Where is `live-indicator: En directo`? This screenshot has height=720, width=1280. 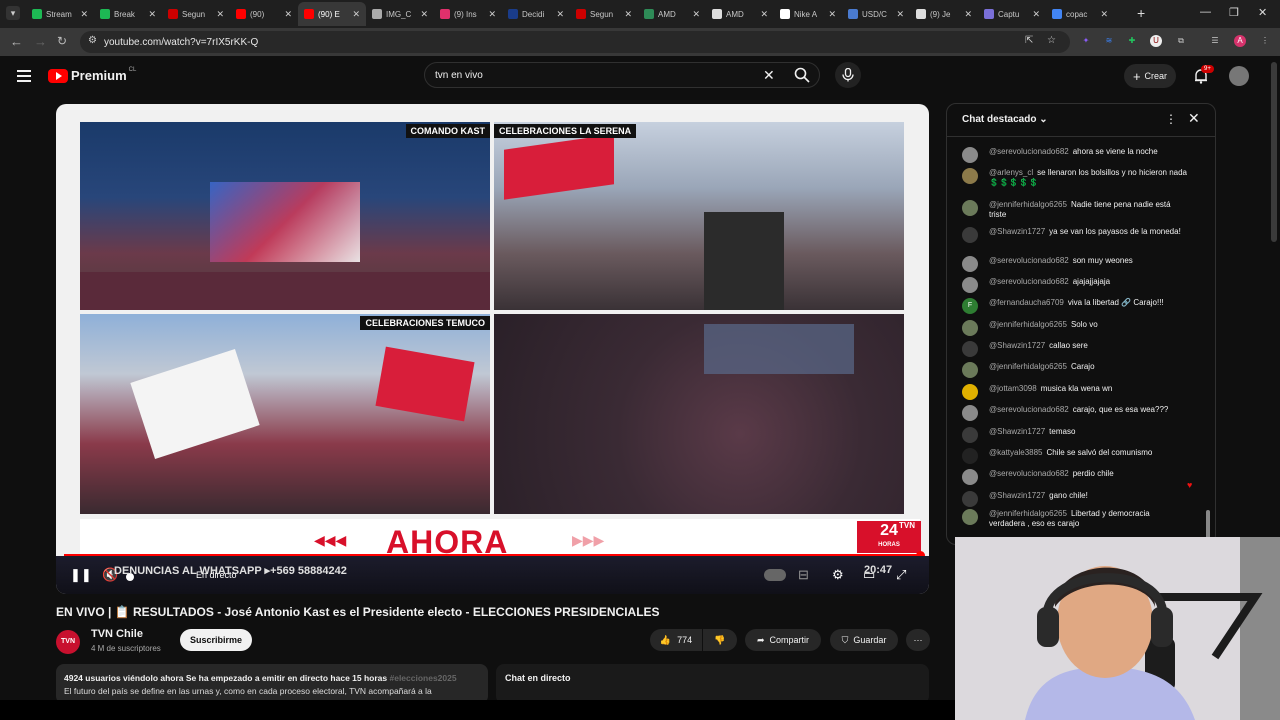
live-indicator: En directo is located at coordinates (216, 575).